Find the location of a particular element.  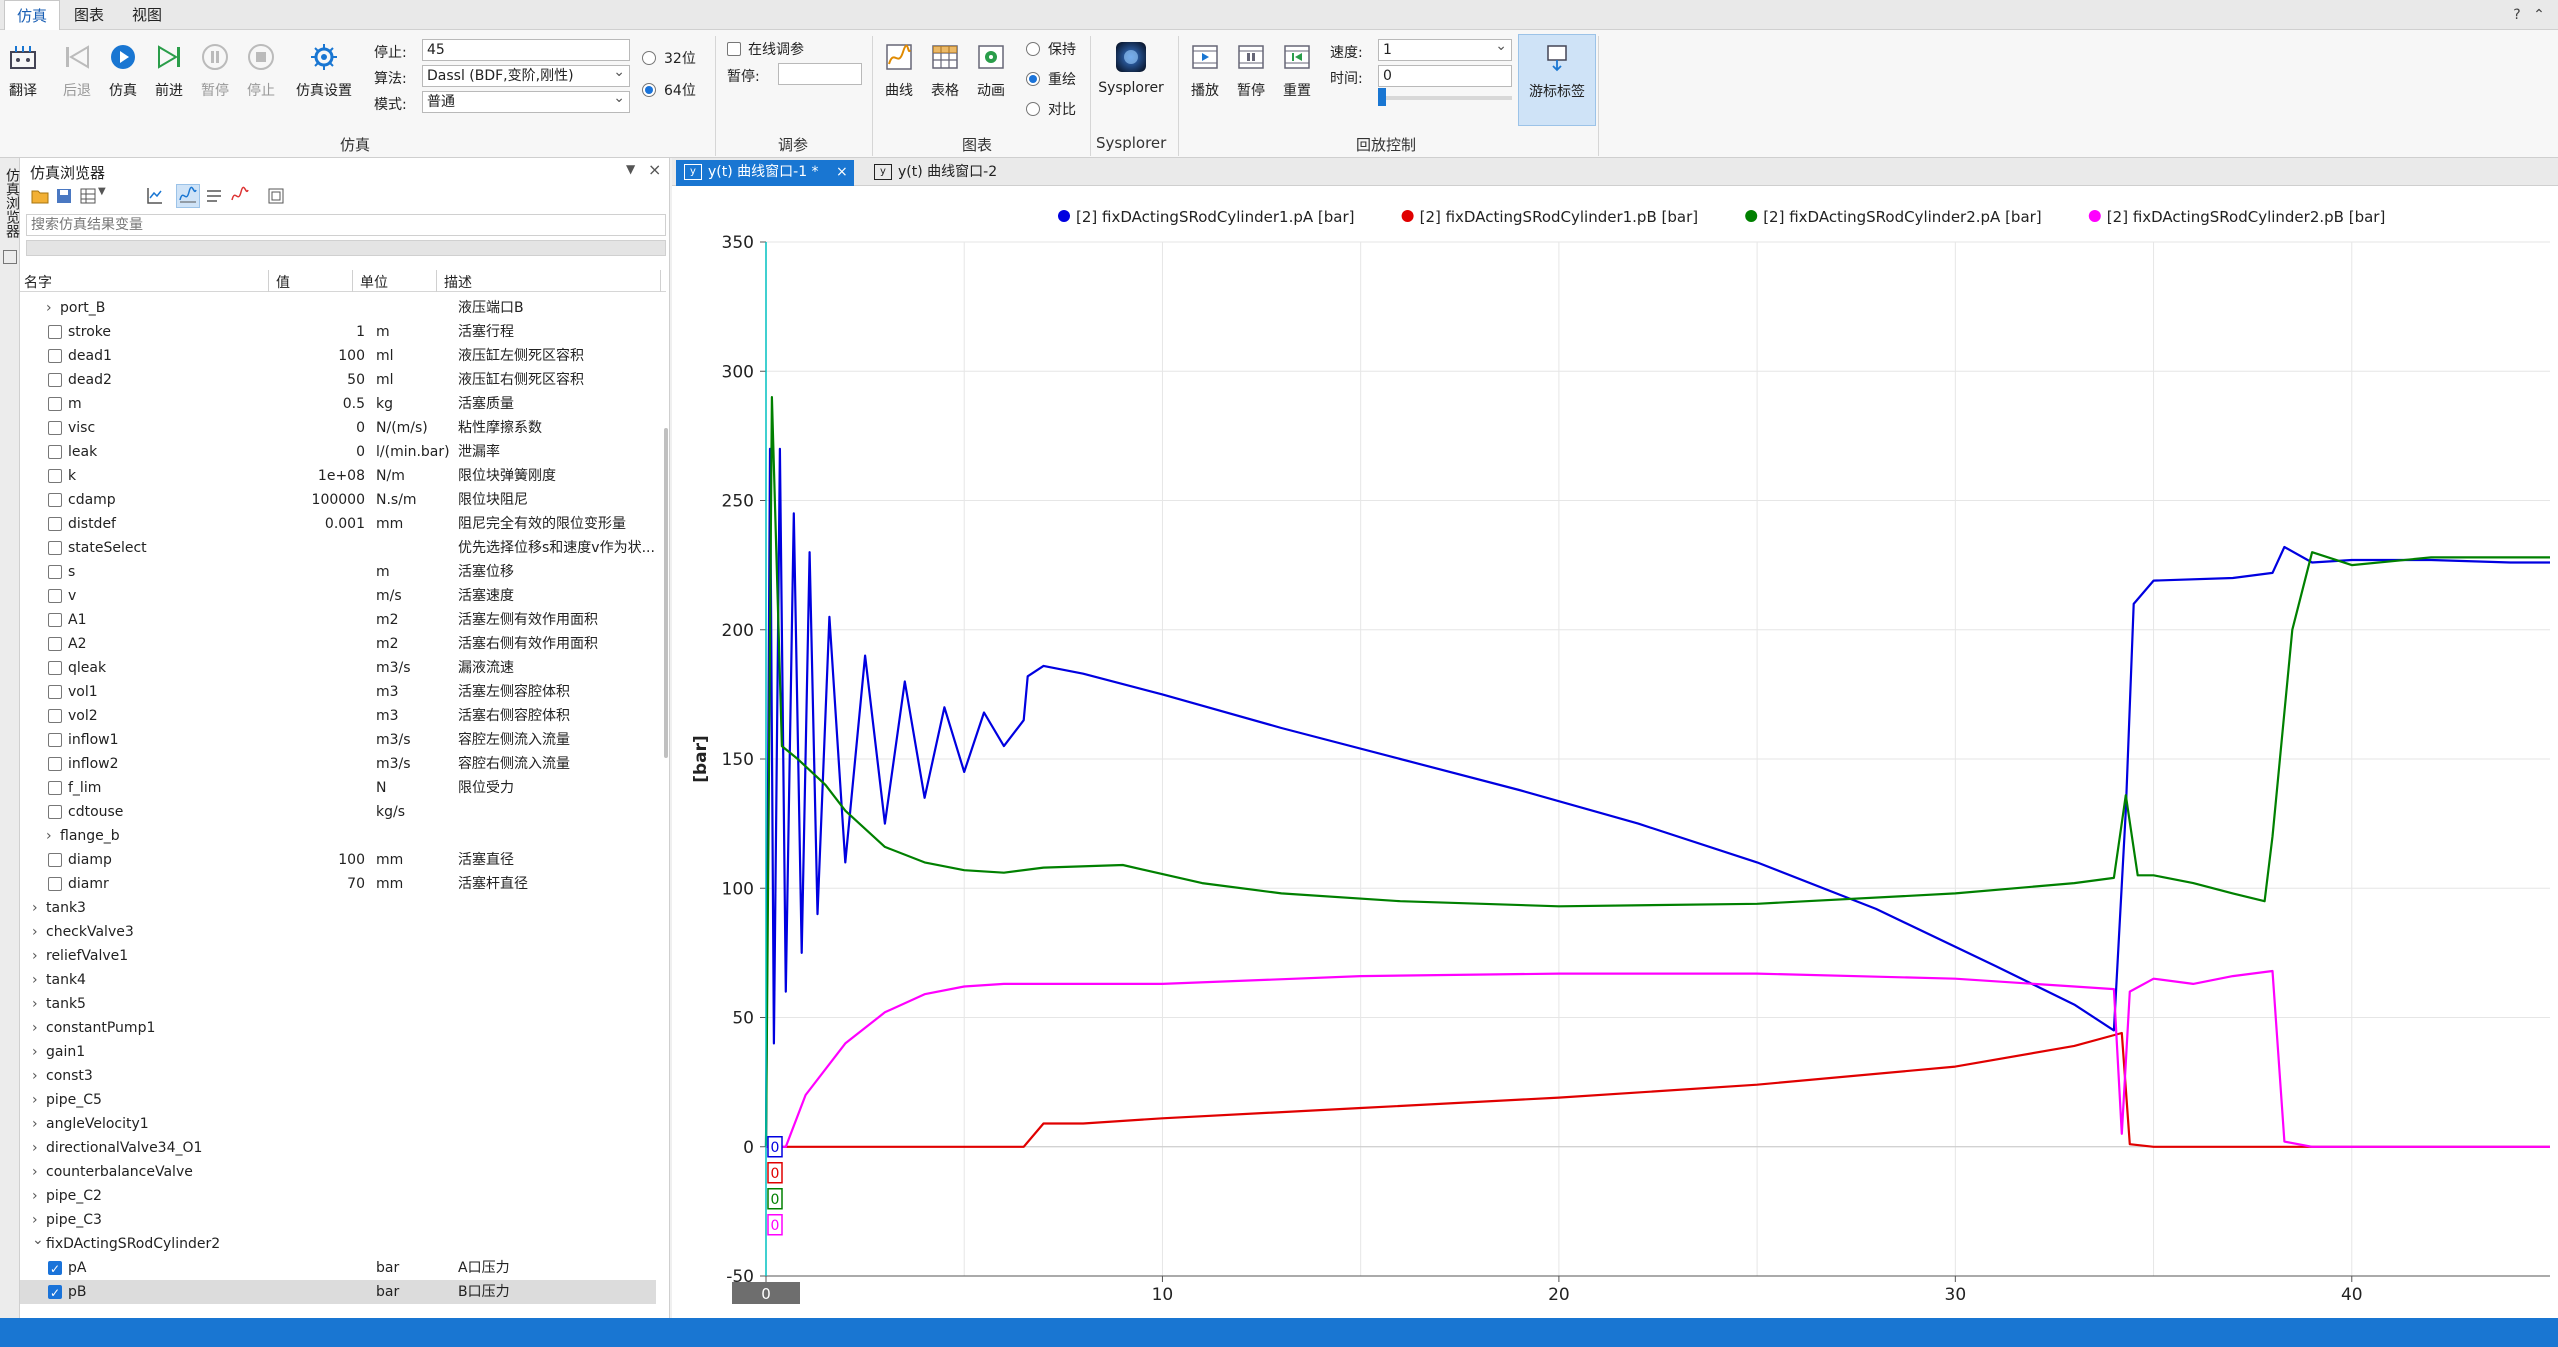

tree-node-row: › angleVelocity1 is located at coordinates (338, 1124).